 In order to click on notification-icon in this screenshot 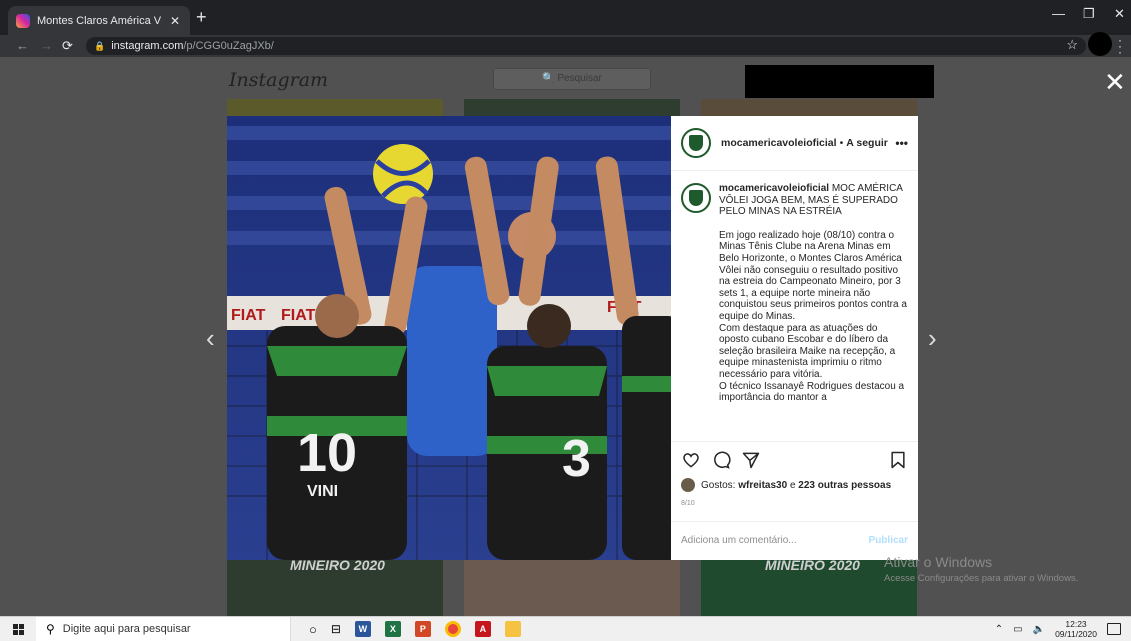, I will do `click(1114, 629)`.